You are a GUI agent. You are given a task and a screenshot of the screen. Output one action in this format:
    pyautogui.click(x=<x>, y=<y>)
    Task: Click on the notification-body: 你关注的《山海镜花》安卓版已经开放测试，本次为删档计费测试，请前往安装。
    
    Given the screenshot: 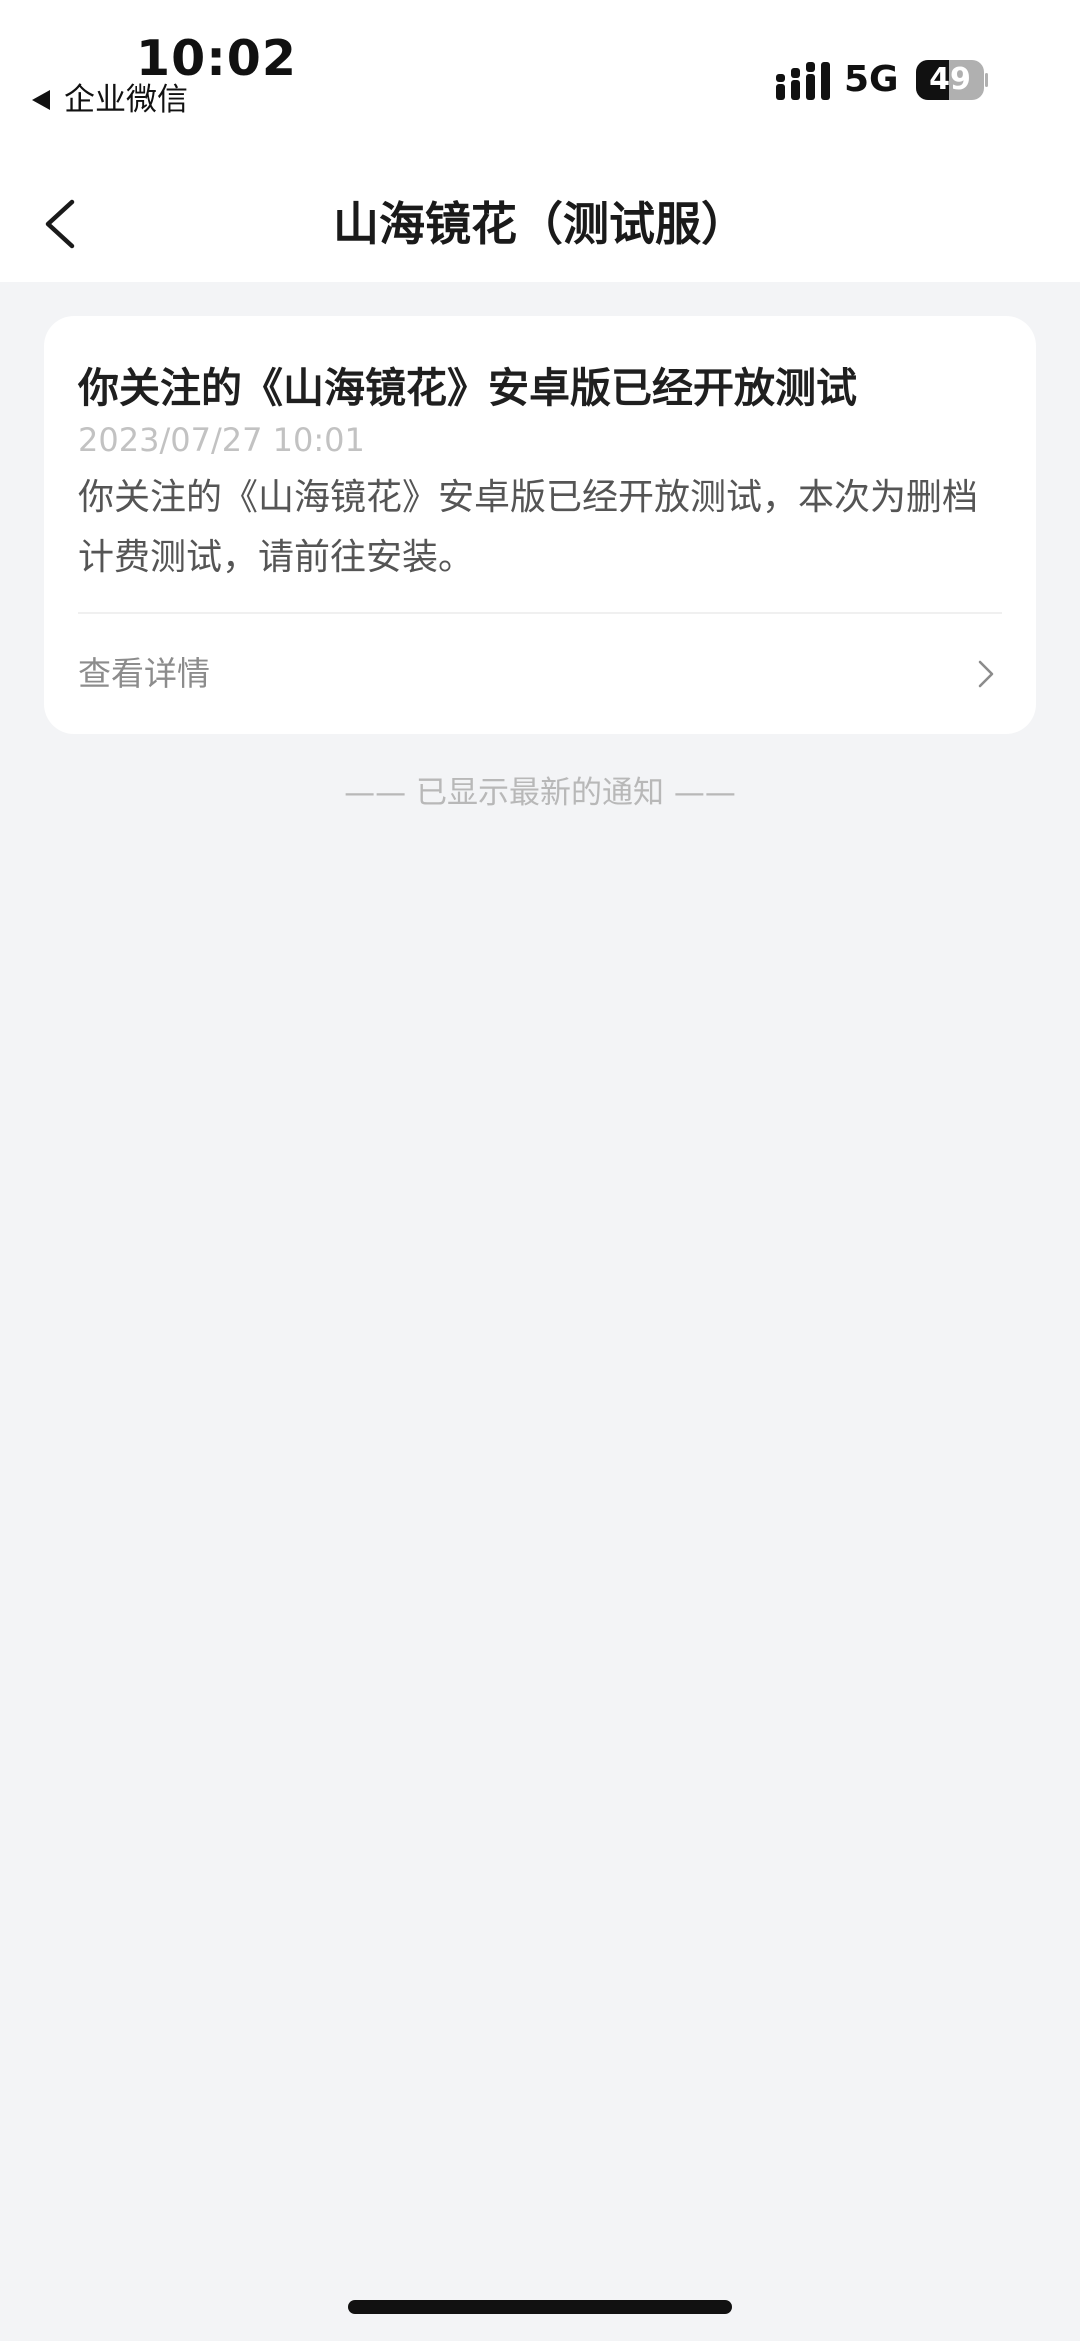 What is the action you would take?
    pyautogui.click(x=528, y=527)
    